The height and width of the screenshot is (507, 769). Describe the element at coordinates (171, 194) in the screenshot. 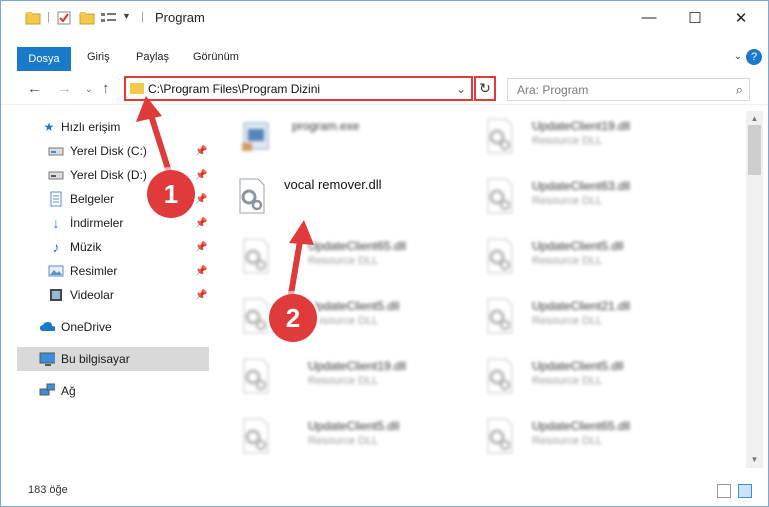

I see `step-badge-1: 1` at that location.